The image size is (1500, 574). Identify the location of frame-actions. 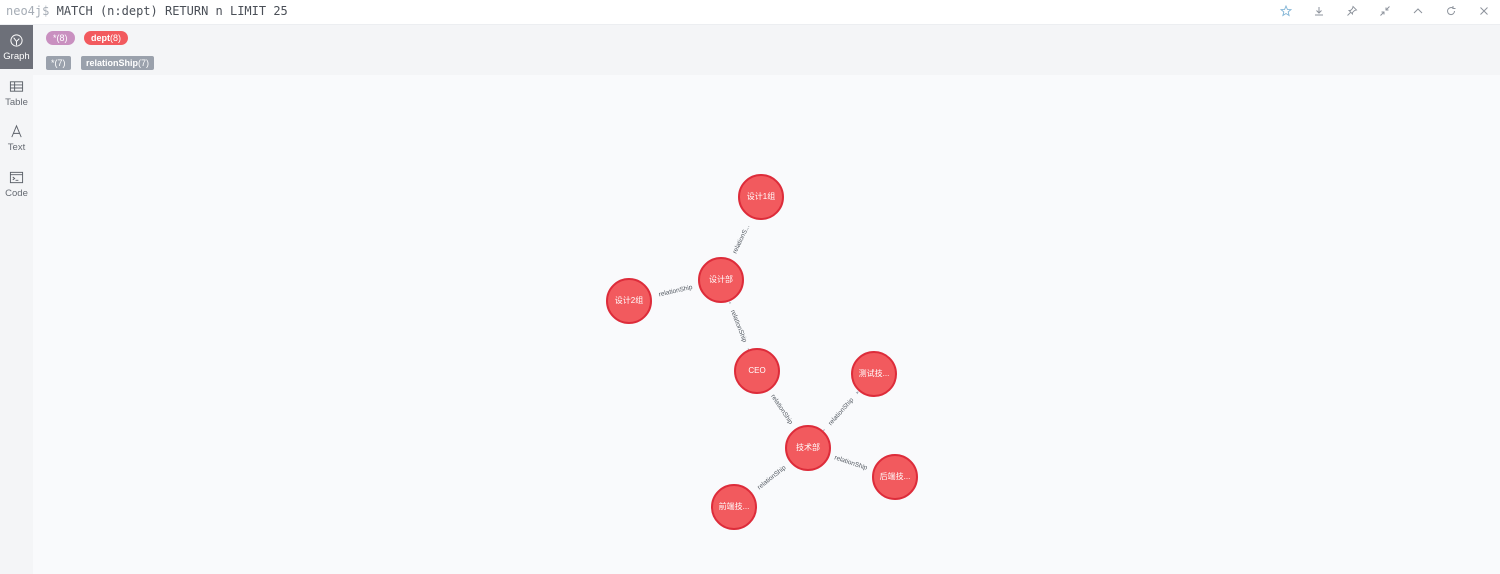
(1384, 12).